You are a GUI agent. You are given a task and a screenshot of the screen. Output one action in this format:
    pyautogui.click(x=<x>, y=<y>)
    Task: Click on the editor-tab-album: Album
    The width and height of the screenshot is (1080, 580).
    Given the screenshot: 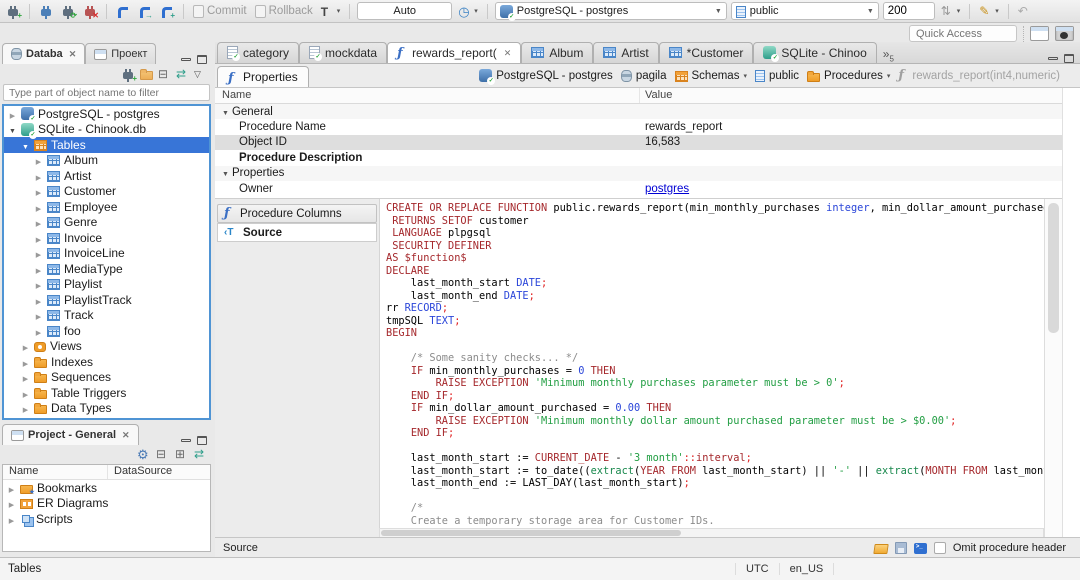 What is the action you would take?
    pyautogui.click(x=557, y=52)
    